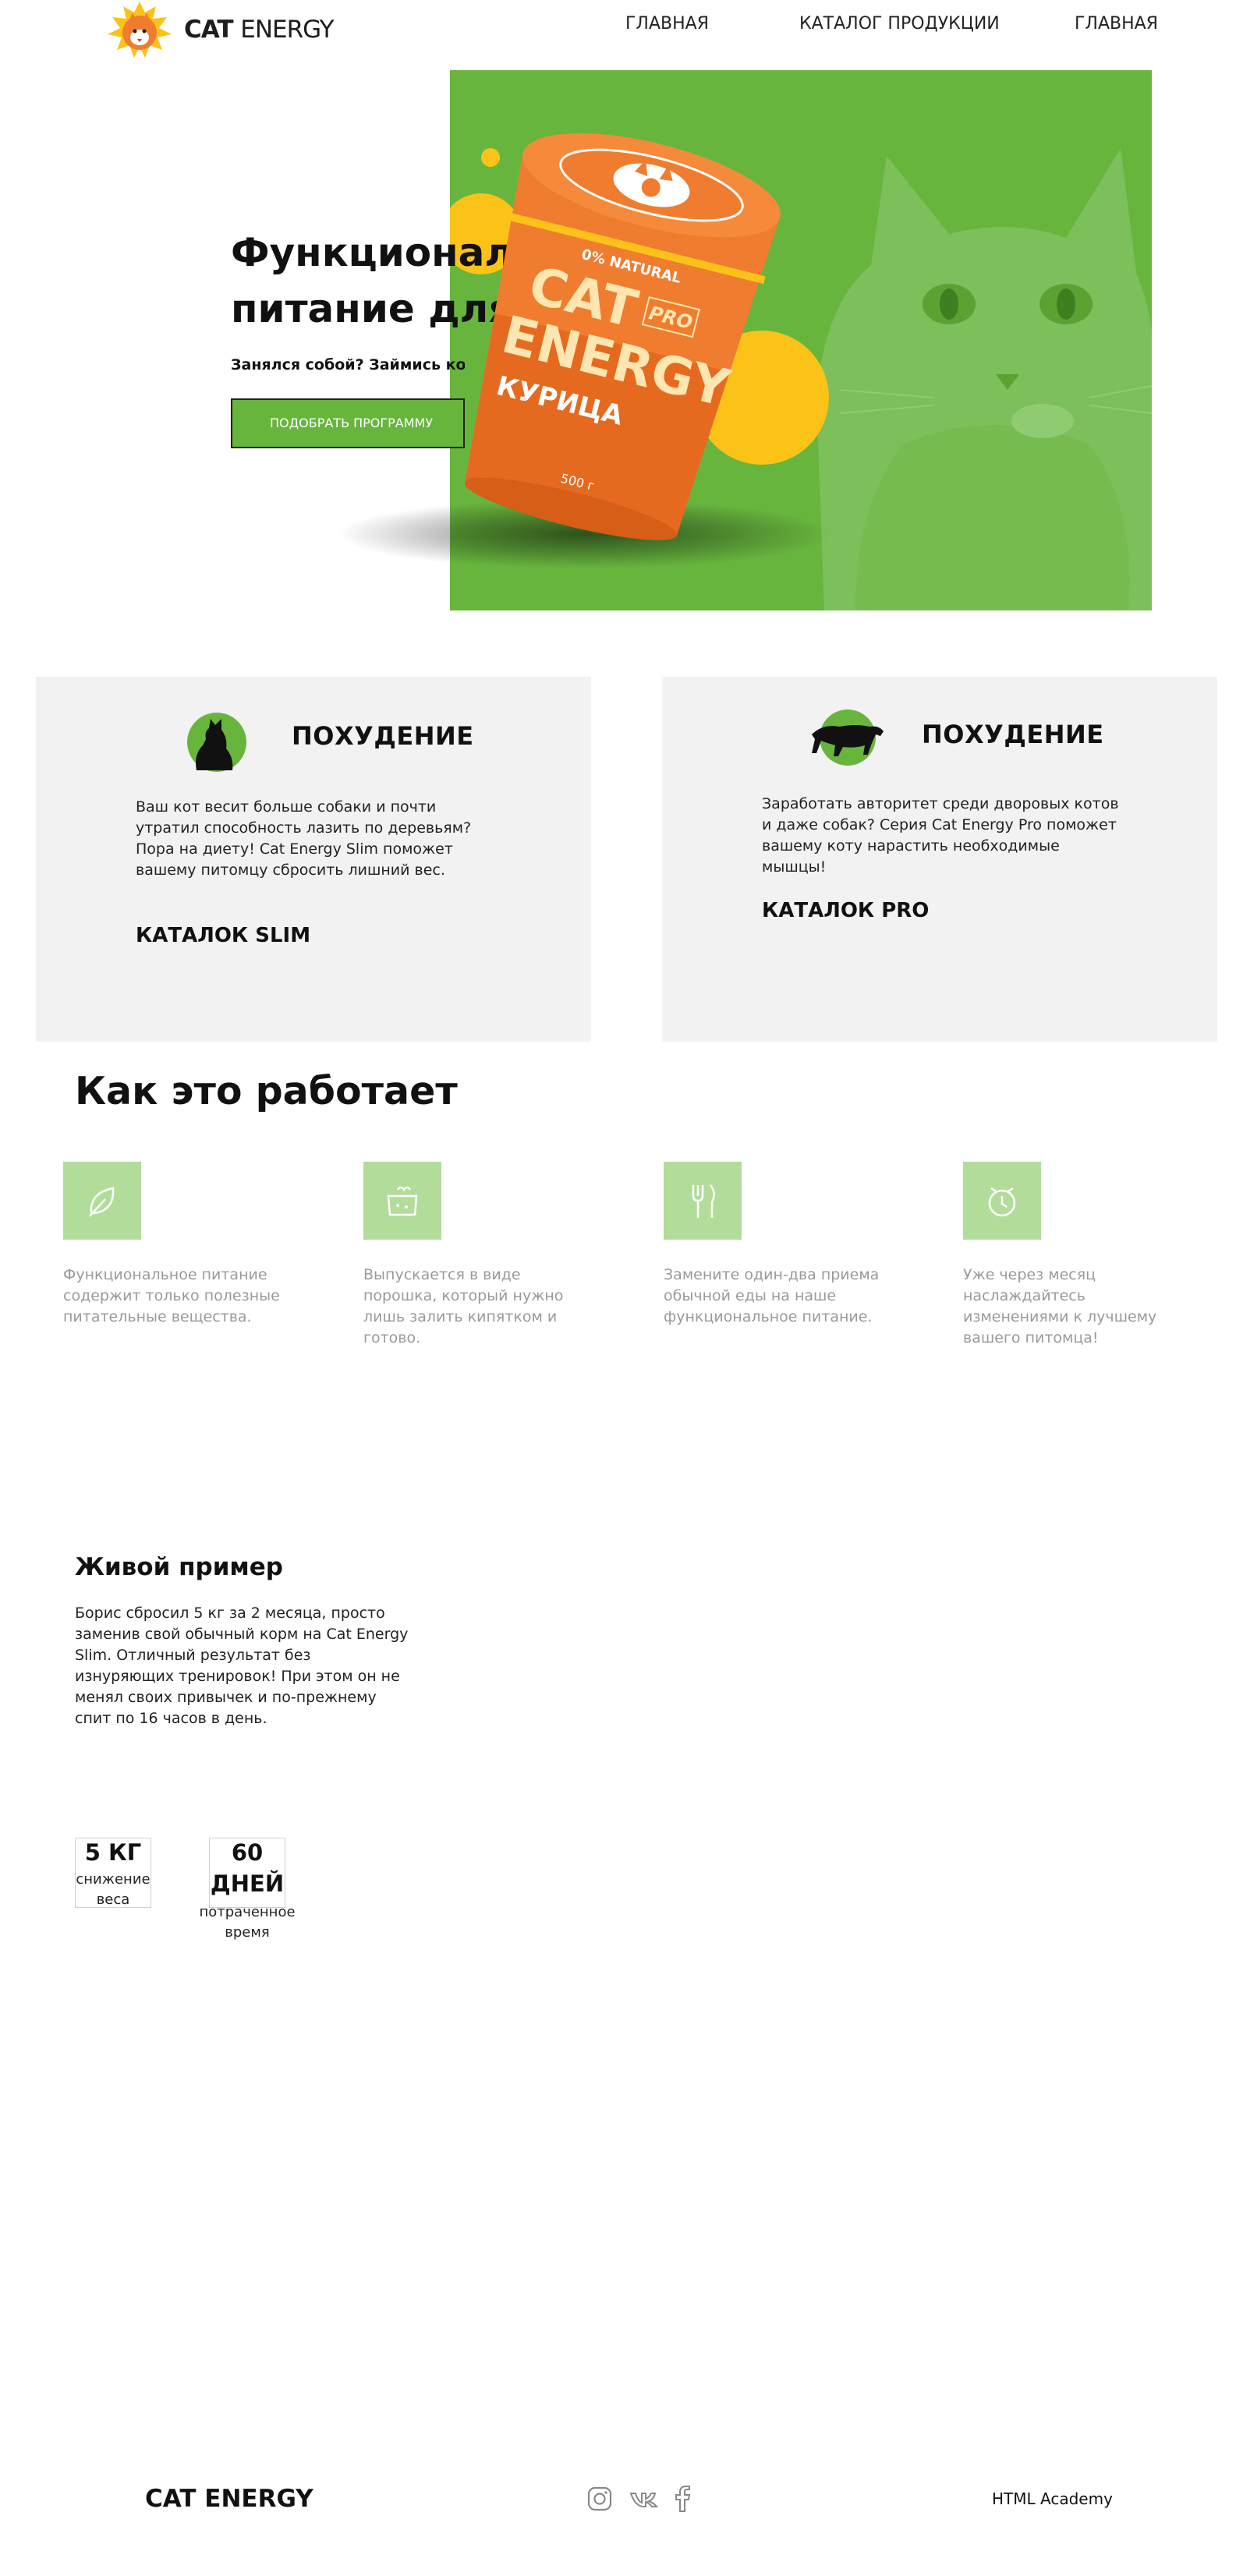 This screenshot has height=2576, width=1236. Describe the element at coordinates (846, 910) in the screenshot. I see `catalog-pro-link: КАТАЛОК PRO` at that location.